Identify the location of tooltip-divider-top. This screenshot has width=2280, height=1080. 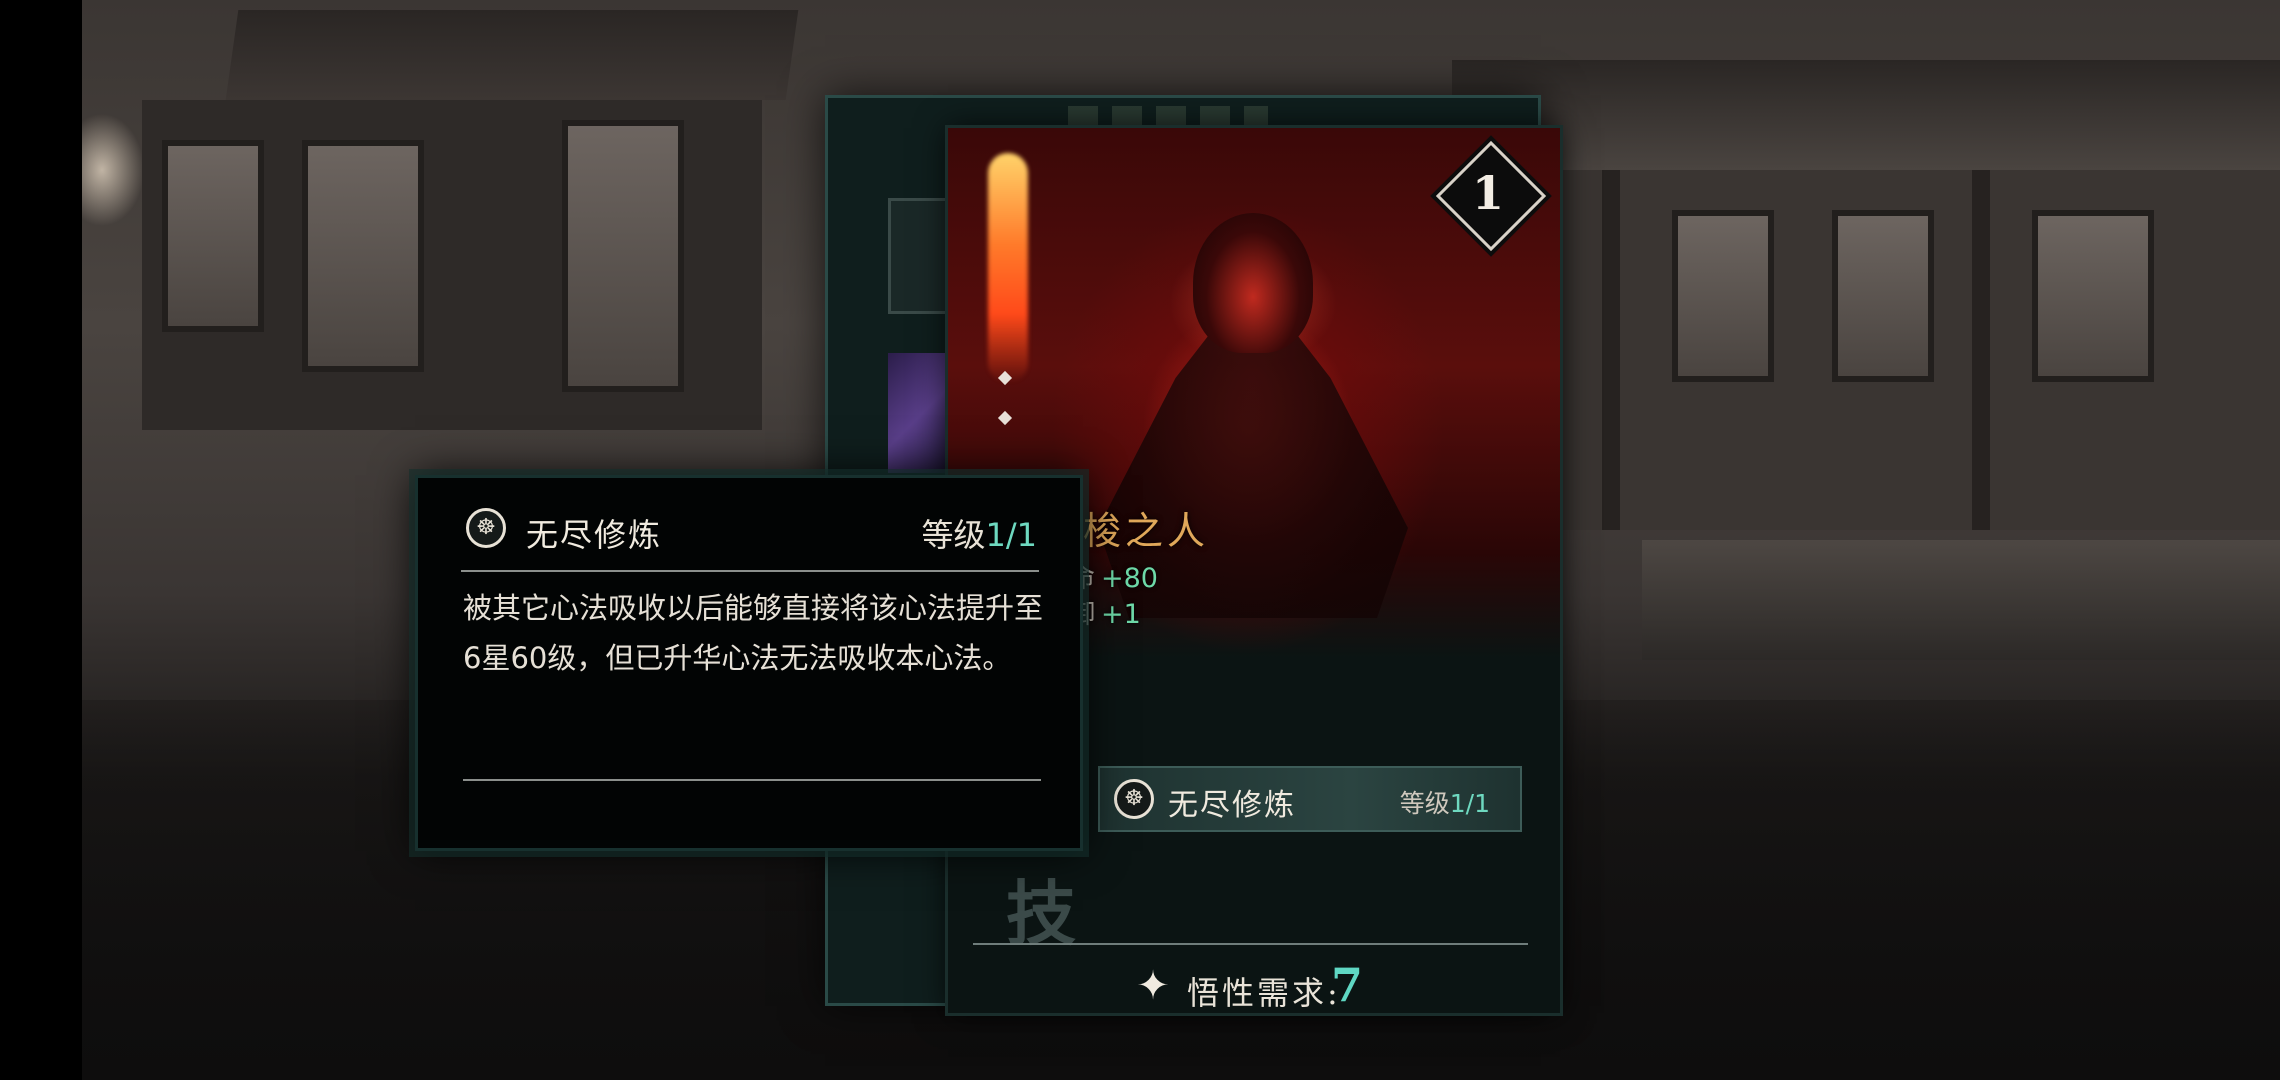
(750, 571).